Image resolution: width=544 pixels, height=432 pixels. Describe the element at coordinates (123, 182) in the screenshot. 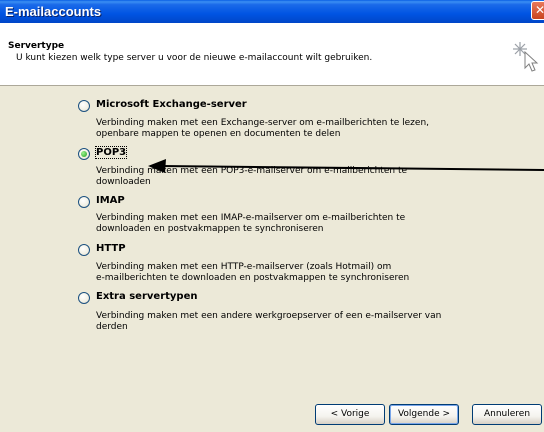

I see `option-description-line: downloaden` at that location.